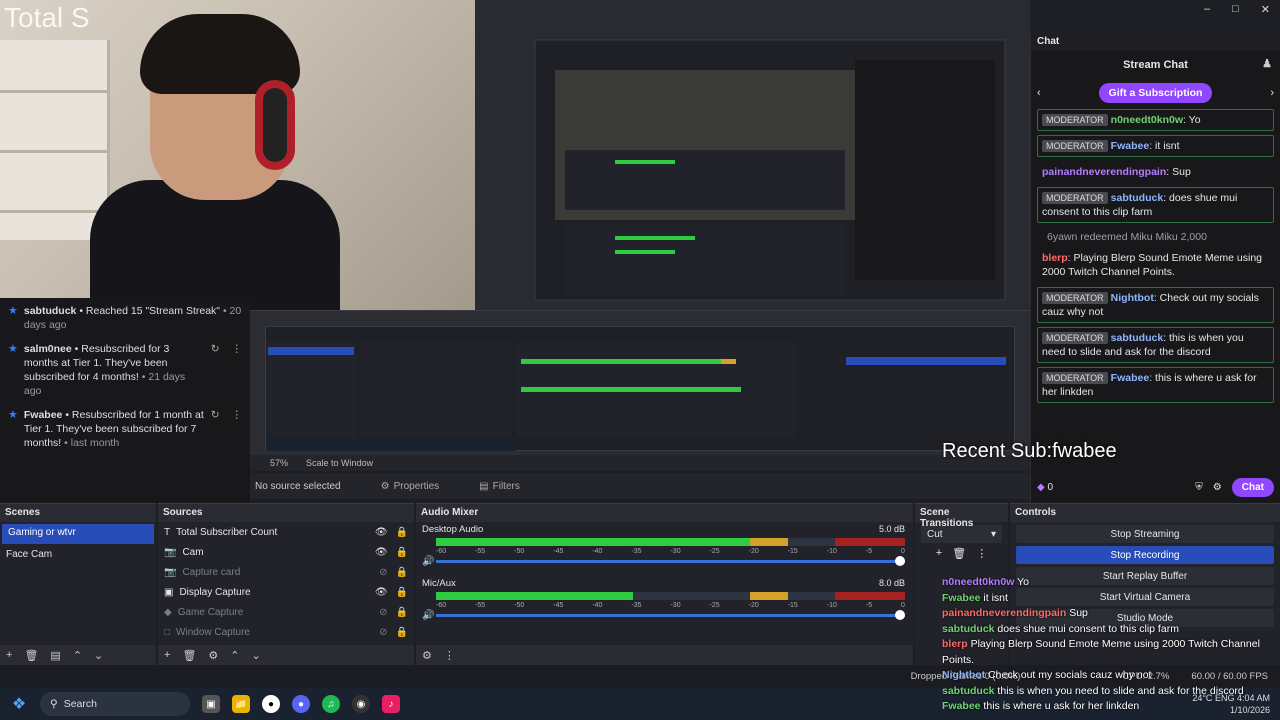  Describe the element at coordinates (271, 704) in the screenshot. I see `chrome-icon: ●` at that location.